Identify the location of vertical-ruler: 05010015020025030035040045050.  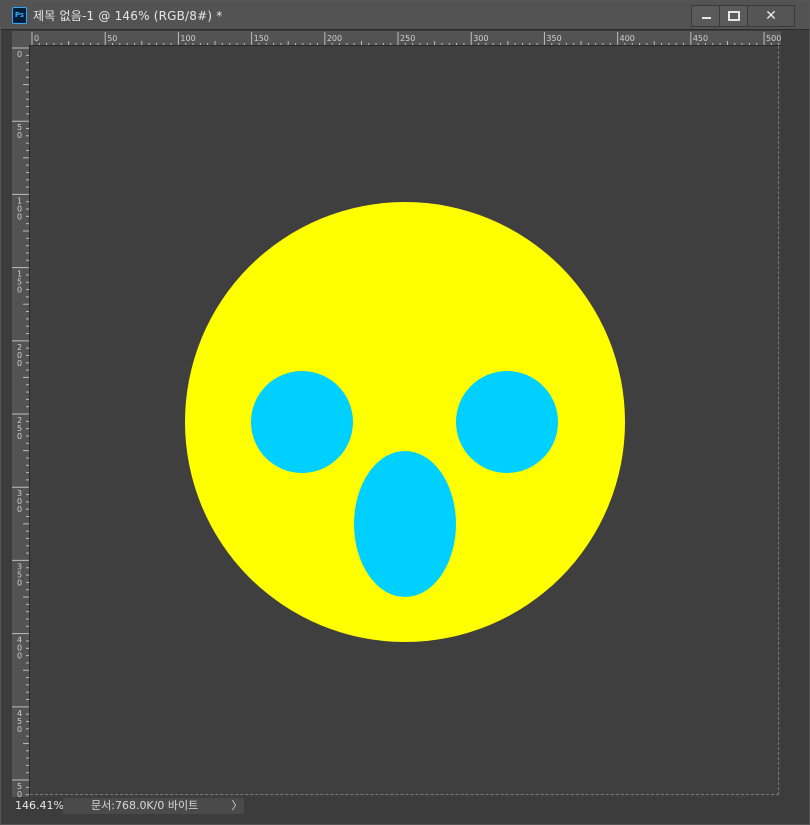
(21, 421).